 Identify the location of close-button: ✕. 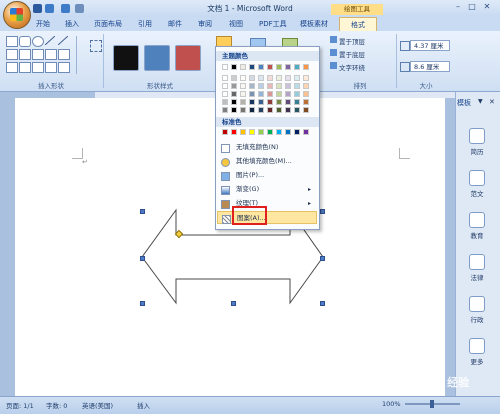
(487, 7).